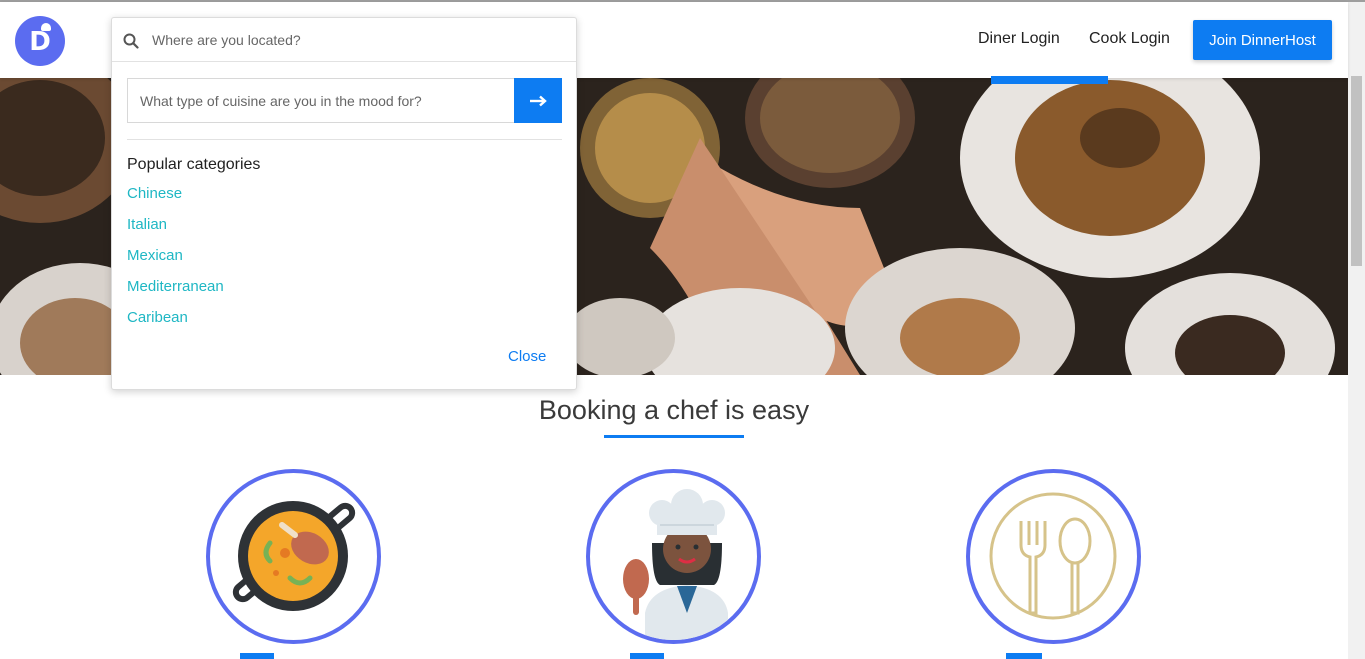 Image resolution: width=1365 pixels, height=659 pixels. What do you see at coordinates (647, 656) in the screenshot?
I see `step-2-button` at bounding box center [647, 656].